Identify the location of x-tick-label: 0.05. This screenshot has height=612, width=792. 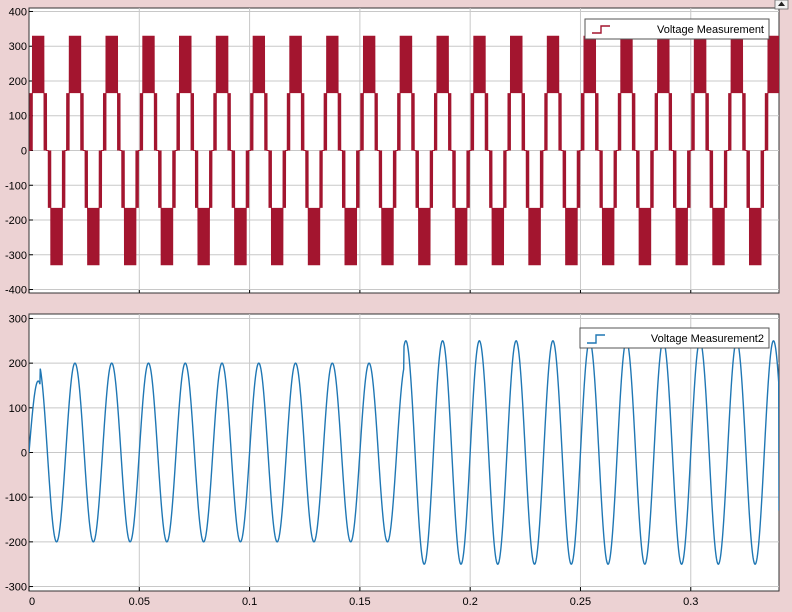
(139, 602).